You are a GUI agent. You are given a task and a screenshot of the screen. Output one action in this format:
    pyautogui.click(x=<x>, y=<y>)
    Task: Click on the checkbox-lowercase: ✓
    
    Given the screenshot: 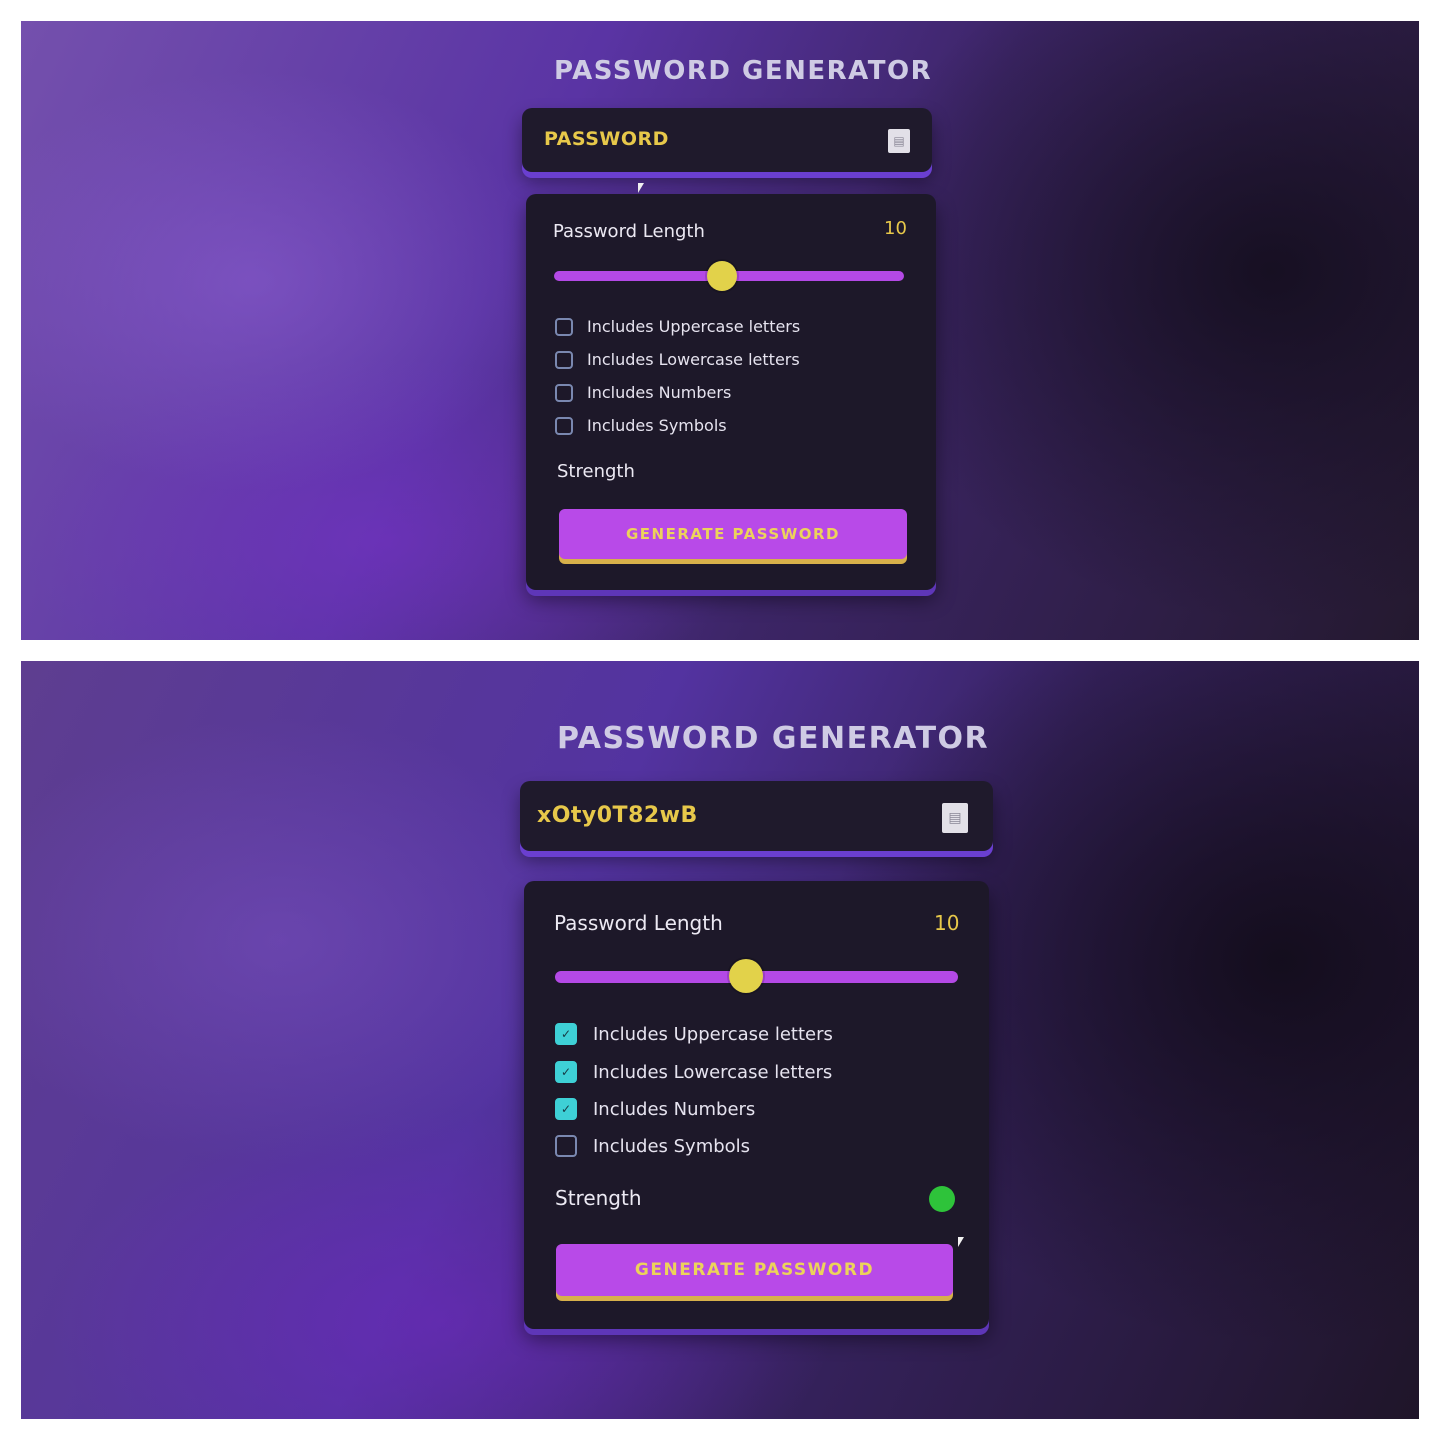 What is the action you would take?
    pyautogui.click(x=566, y=1072)
    